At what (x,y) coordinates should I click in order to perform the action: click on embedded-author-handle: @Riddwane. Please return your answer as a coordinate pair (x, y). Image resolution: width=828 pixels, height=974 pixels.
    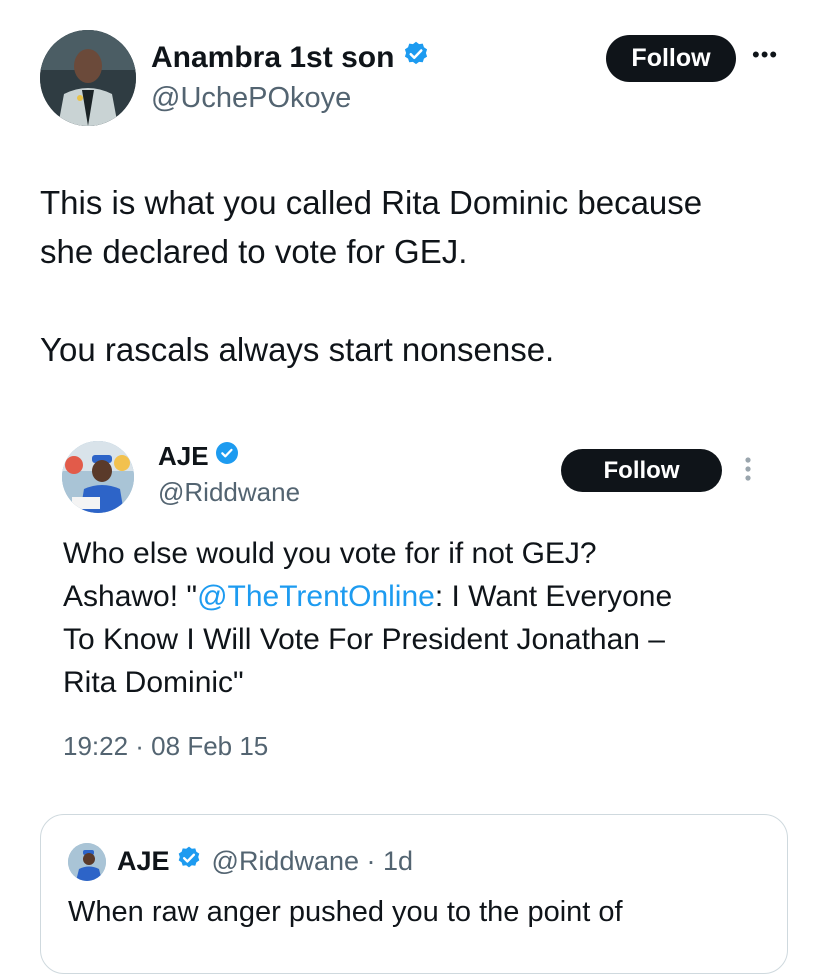
    Looking at the image, I should click on (229, 492).